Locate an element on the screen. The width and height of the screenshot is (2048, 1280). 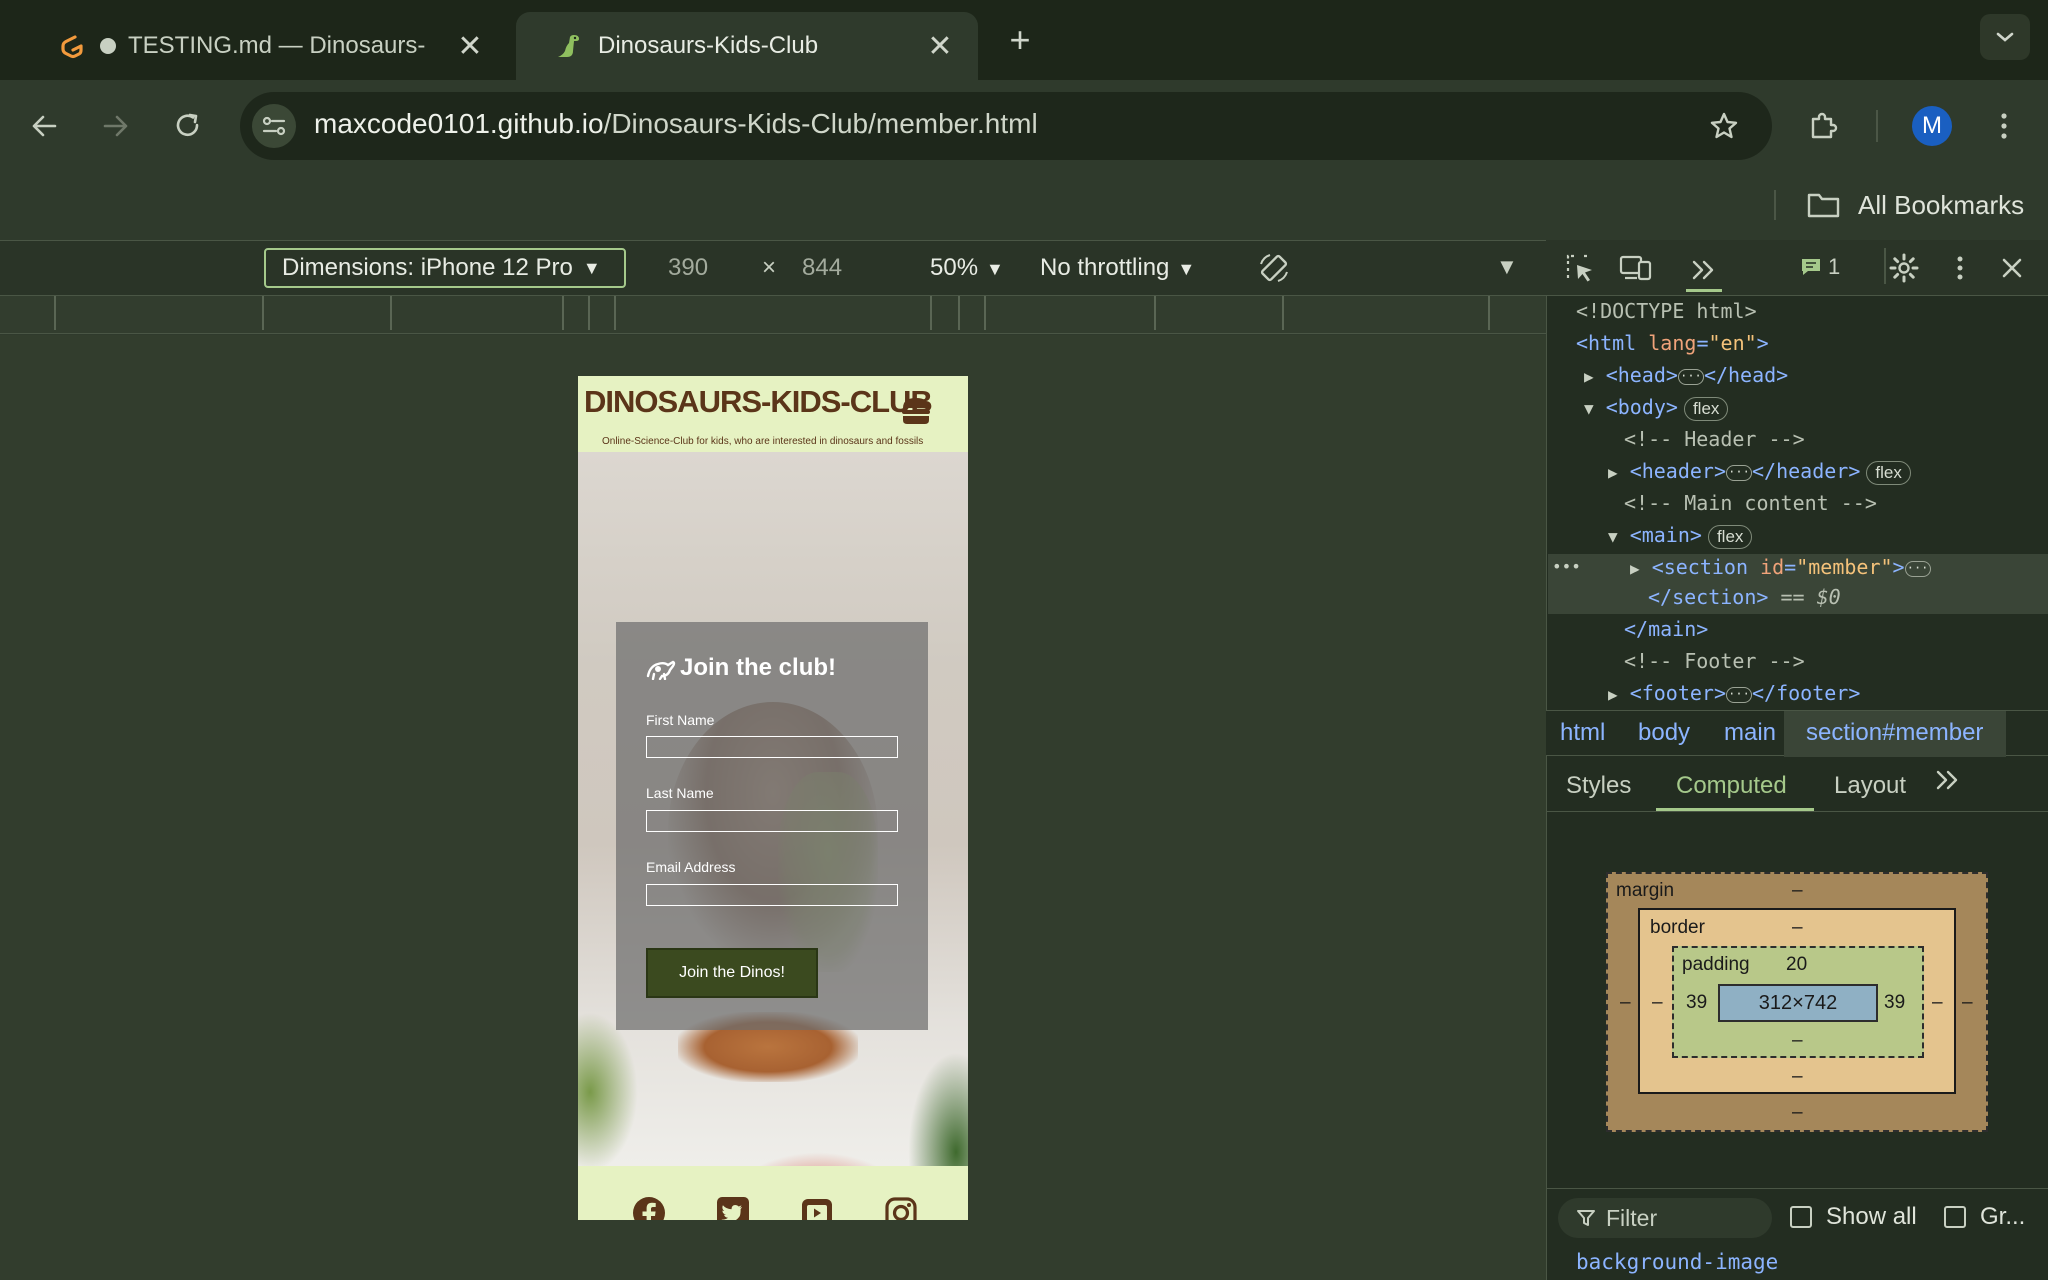
dom-footer: ▶ <footer> ··· </footer> is located at coordinates (1734, 694).